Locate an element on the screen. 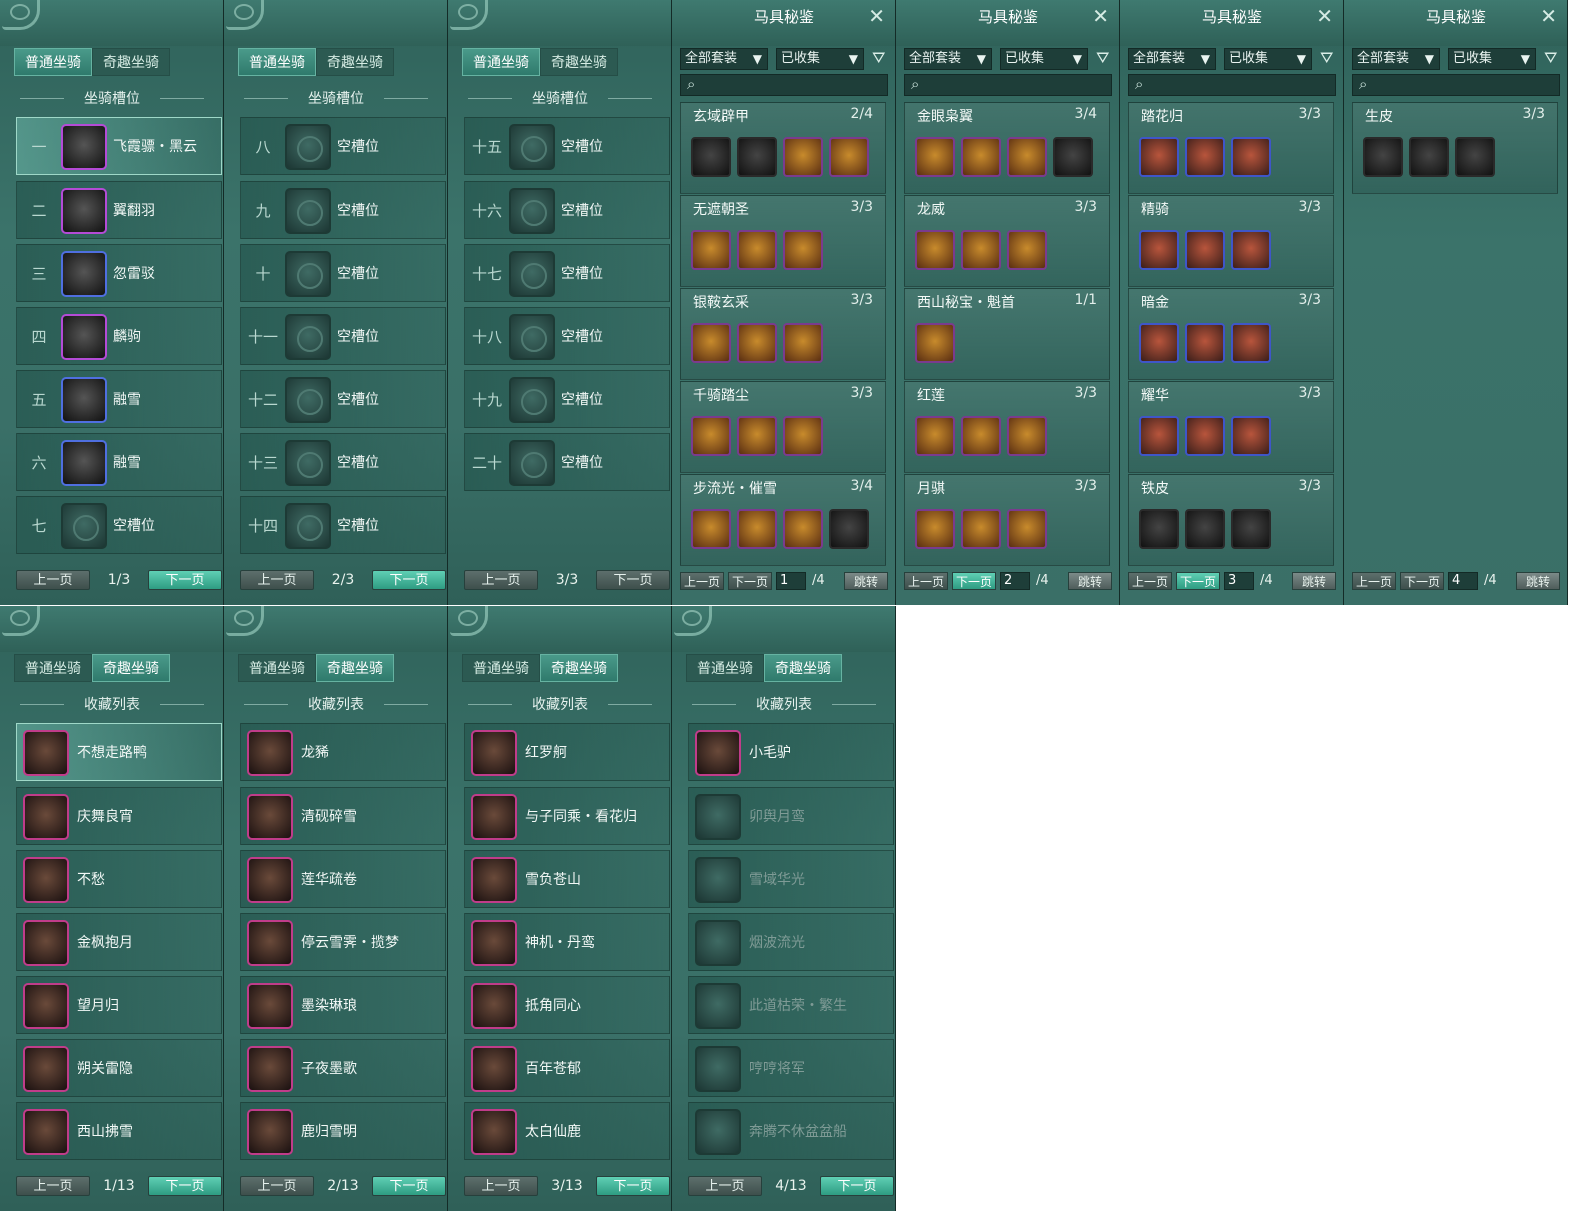  page-number-input: 1 is located at coordinates (791, 581).